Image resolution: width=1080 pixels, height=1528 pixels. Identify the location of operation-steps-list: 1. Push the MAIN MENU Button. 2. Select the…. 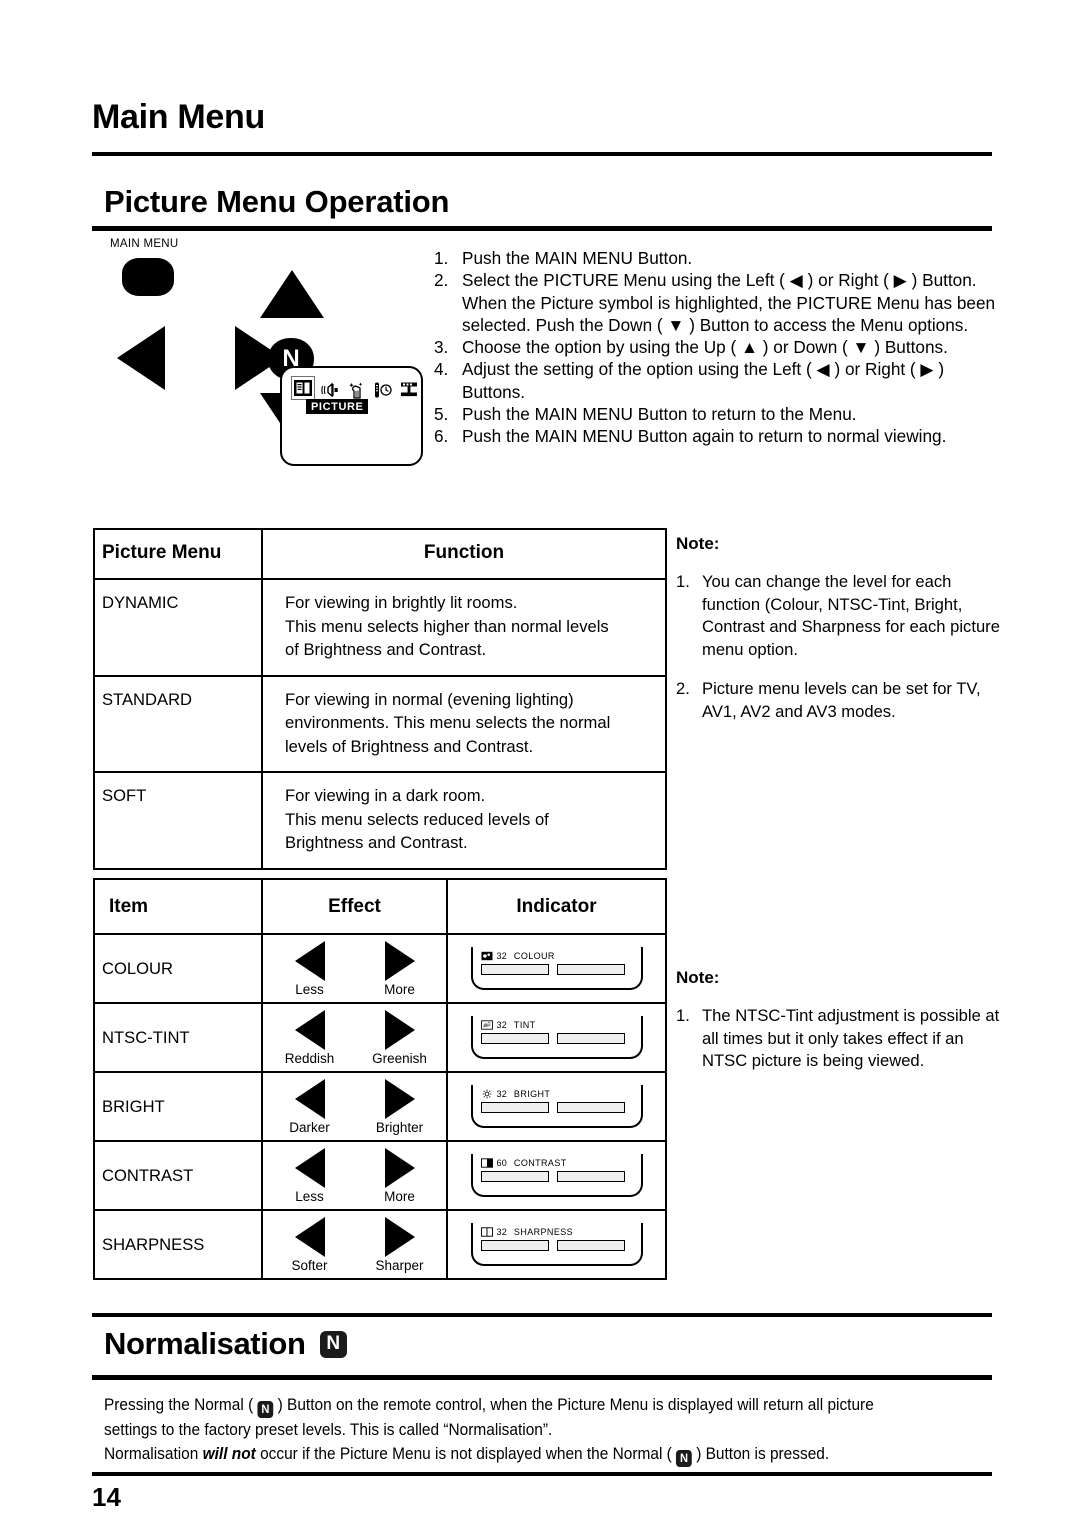
(715, 347).